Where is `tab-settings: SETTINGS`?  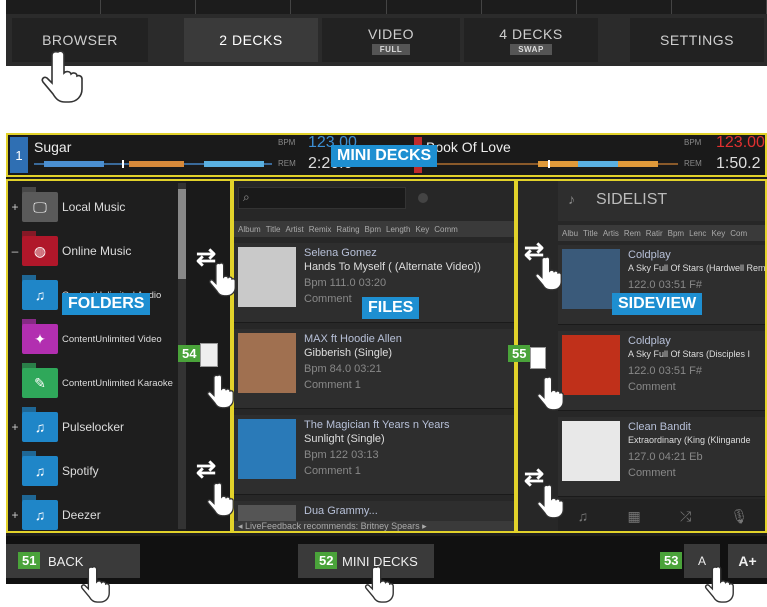 tab-settings: SETTINGS is located at coordinates (697, 40).